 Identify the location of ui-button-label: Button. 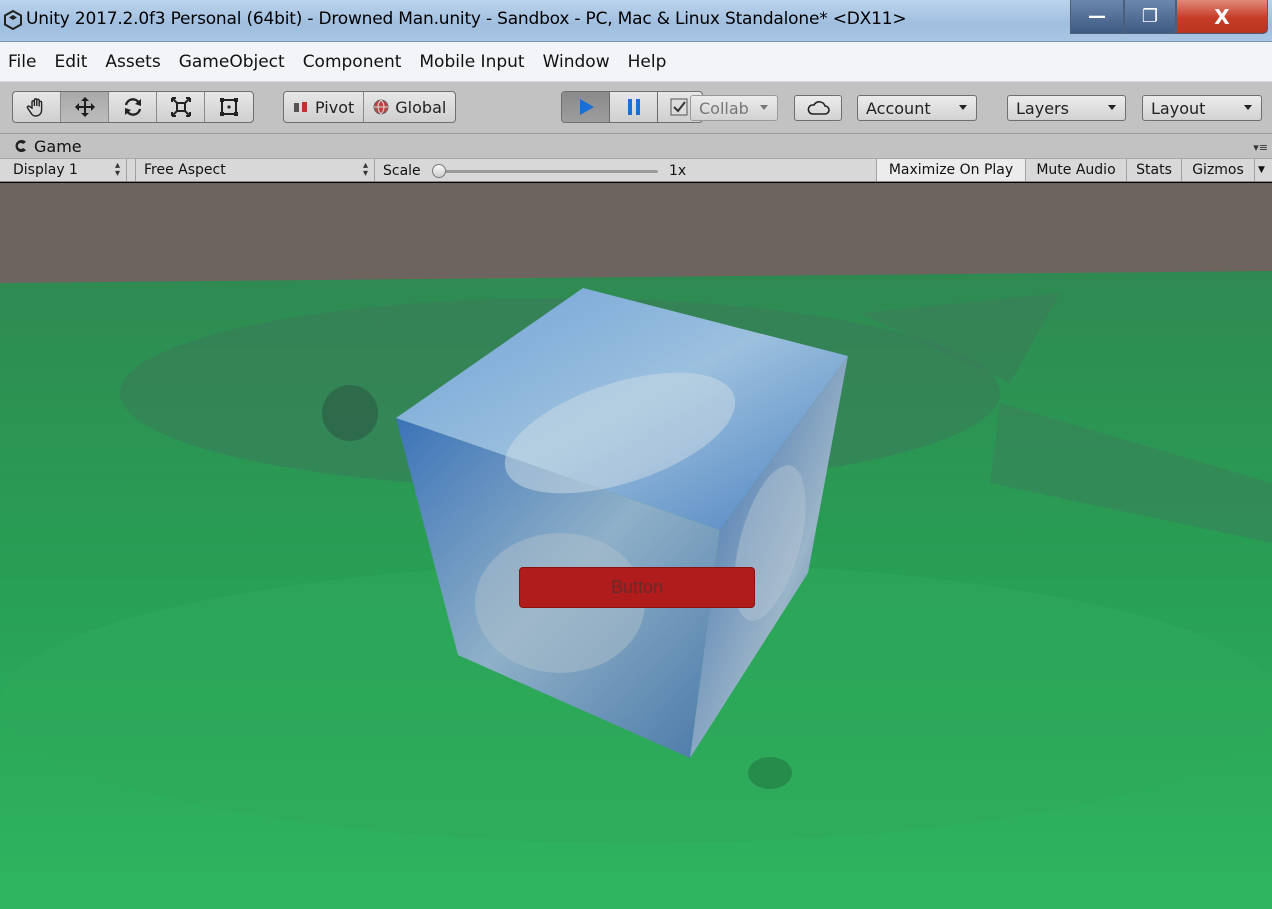
(637, 587).